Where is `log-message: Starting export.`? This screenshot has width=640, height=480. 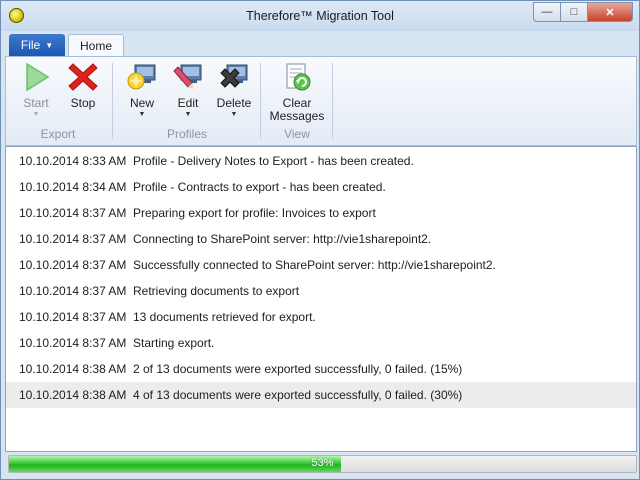
log-message: Starting export. is located at coordinates (174, 343).